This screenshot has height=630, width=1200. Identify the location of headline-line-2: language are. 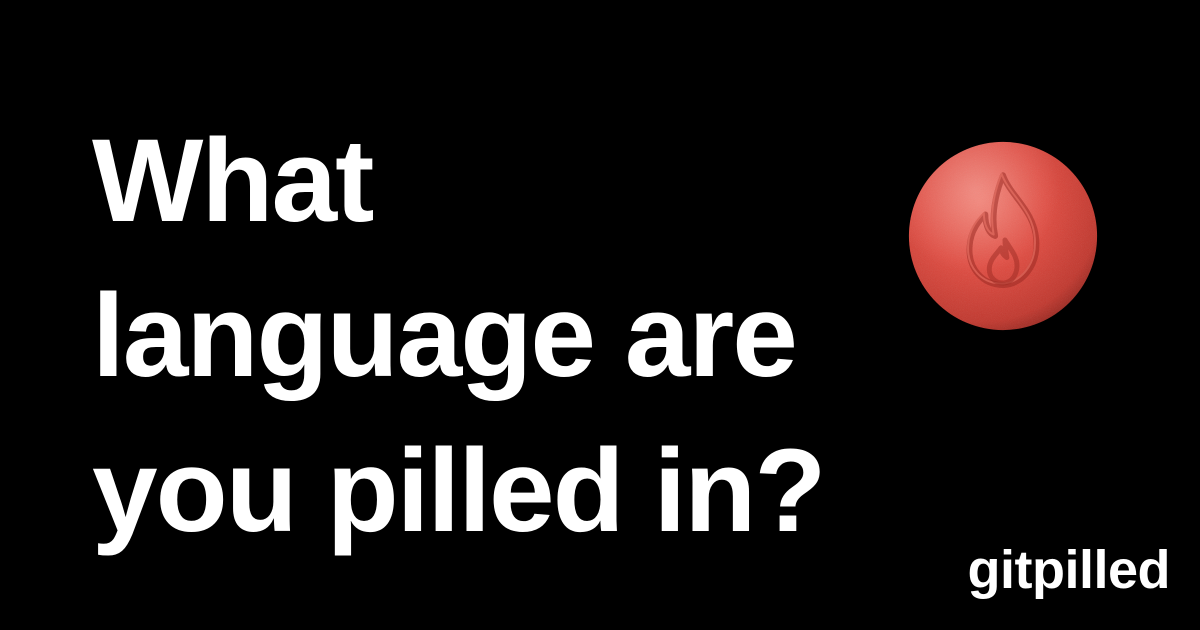
(445, 336).